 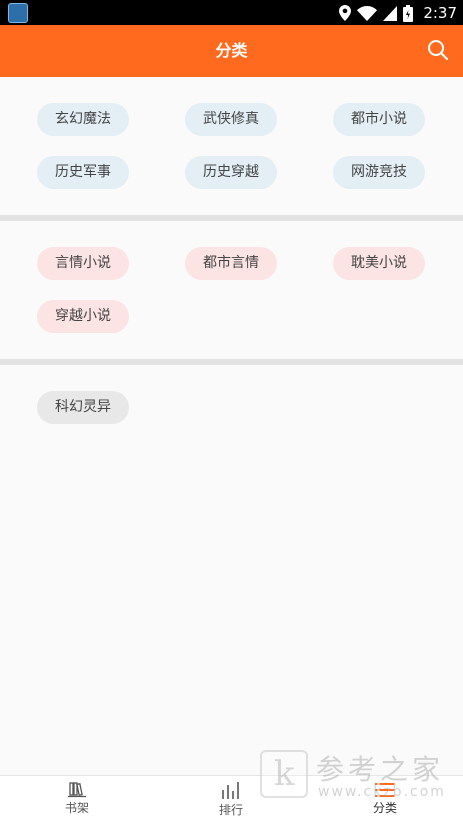 I want to click on search-button, so click(x=439, y=51).